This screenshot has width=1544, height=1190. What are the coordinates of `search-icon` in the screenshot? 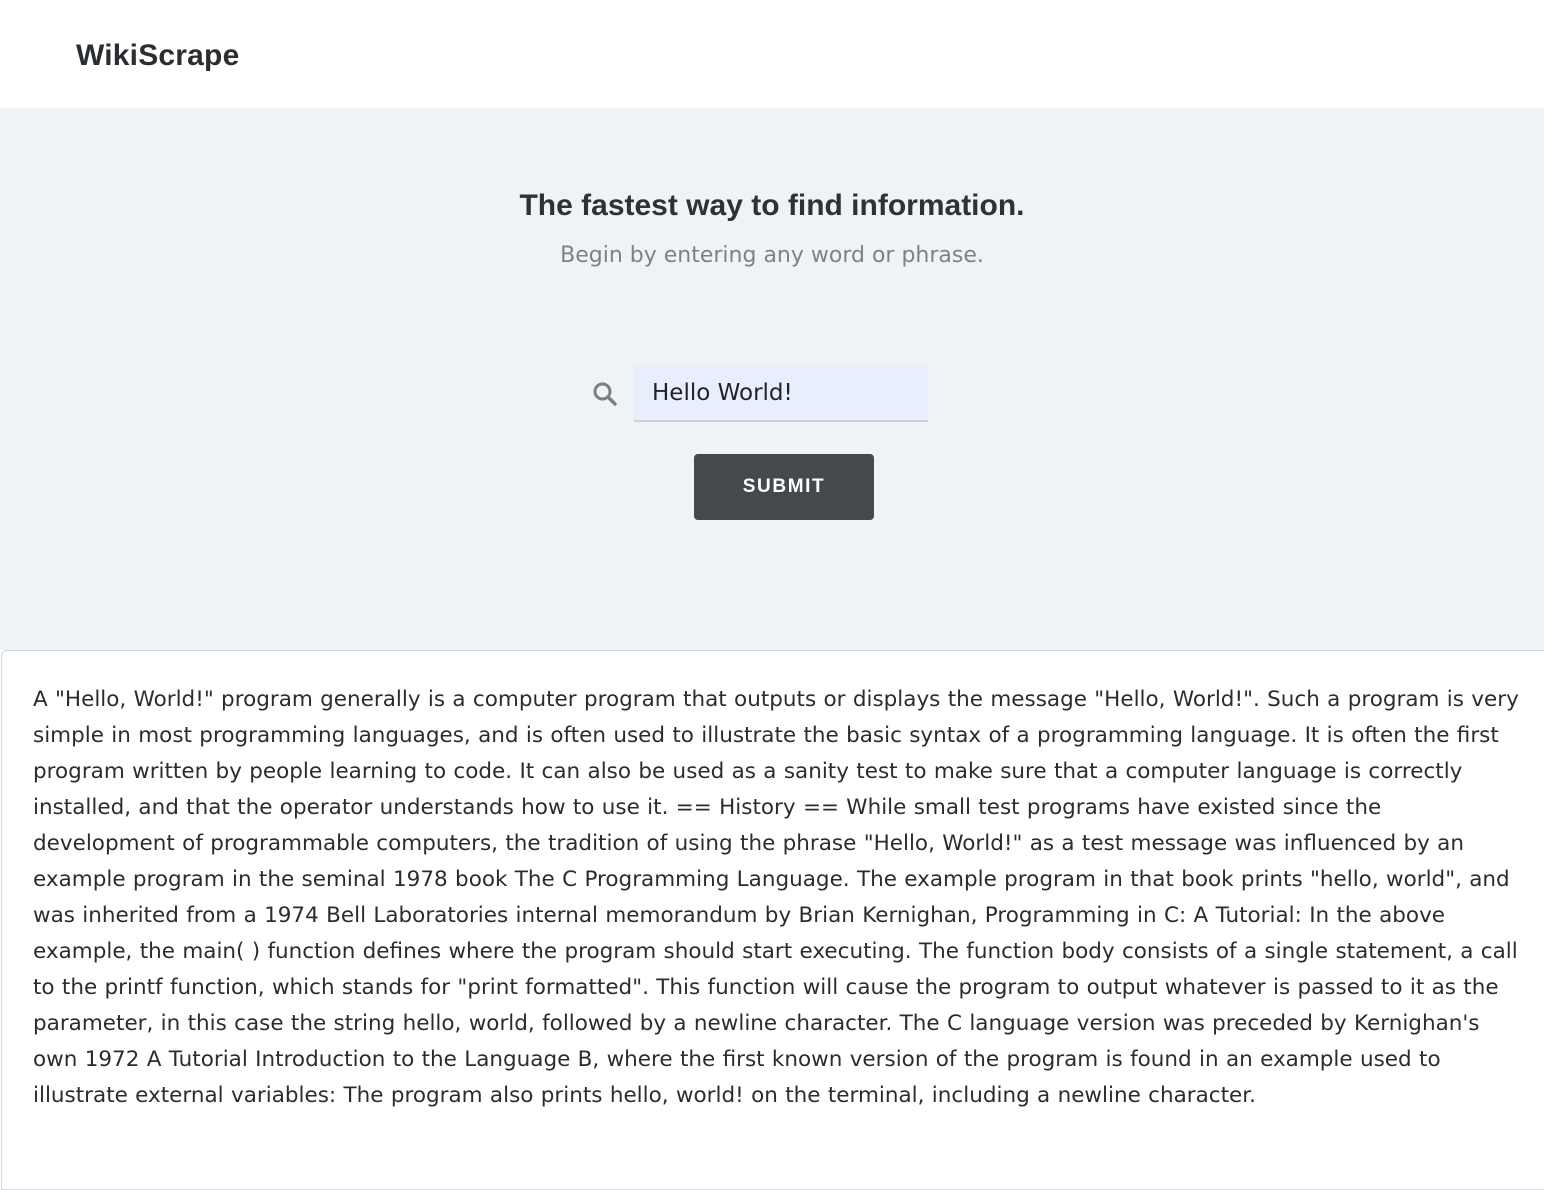 It's located at (605, 394).